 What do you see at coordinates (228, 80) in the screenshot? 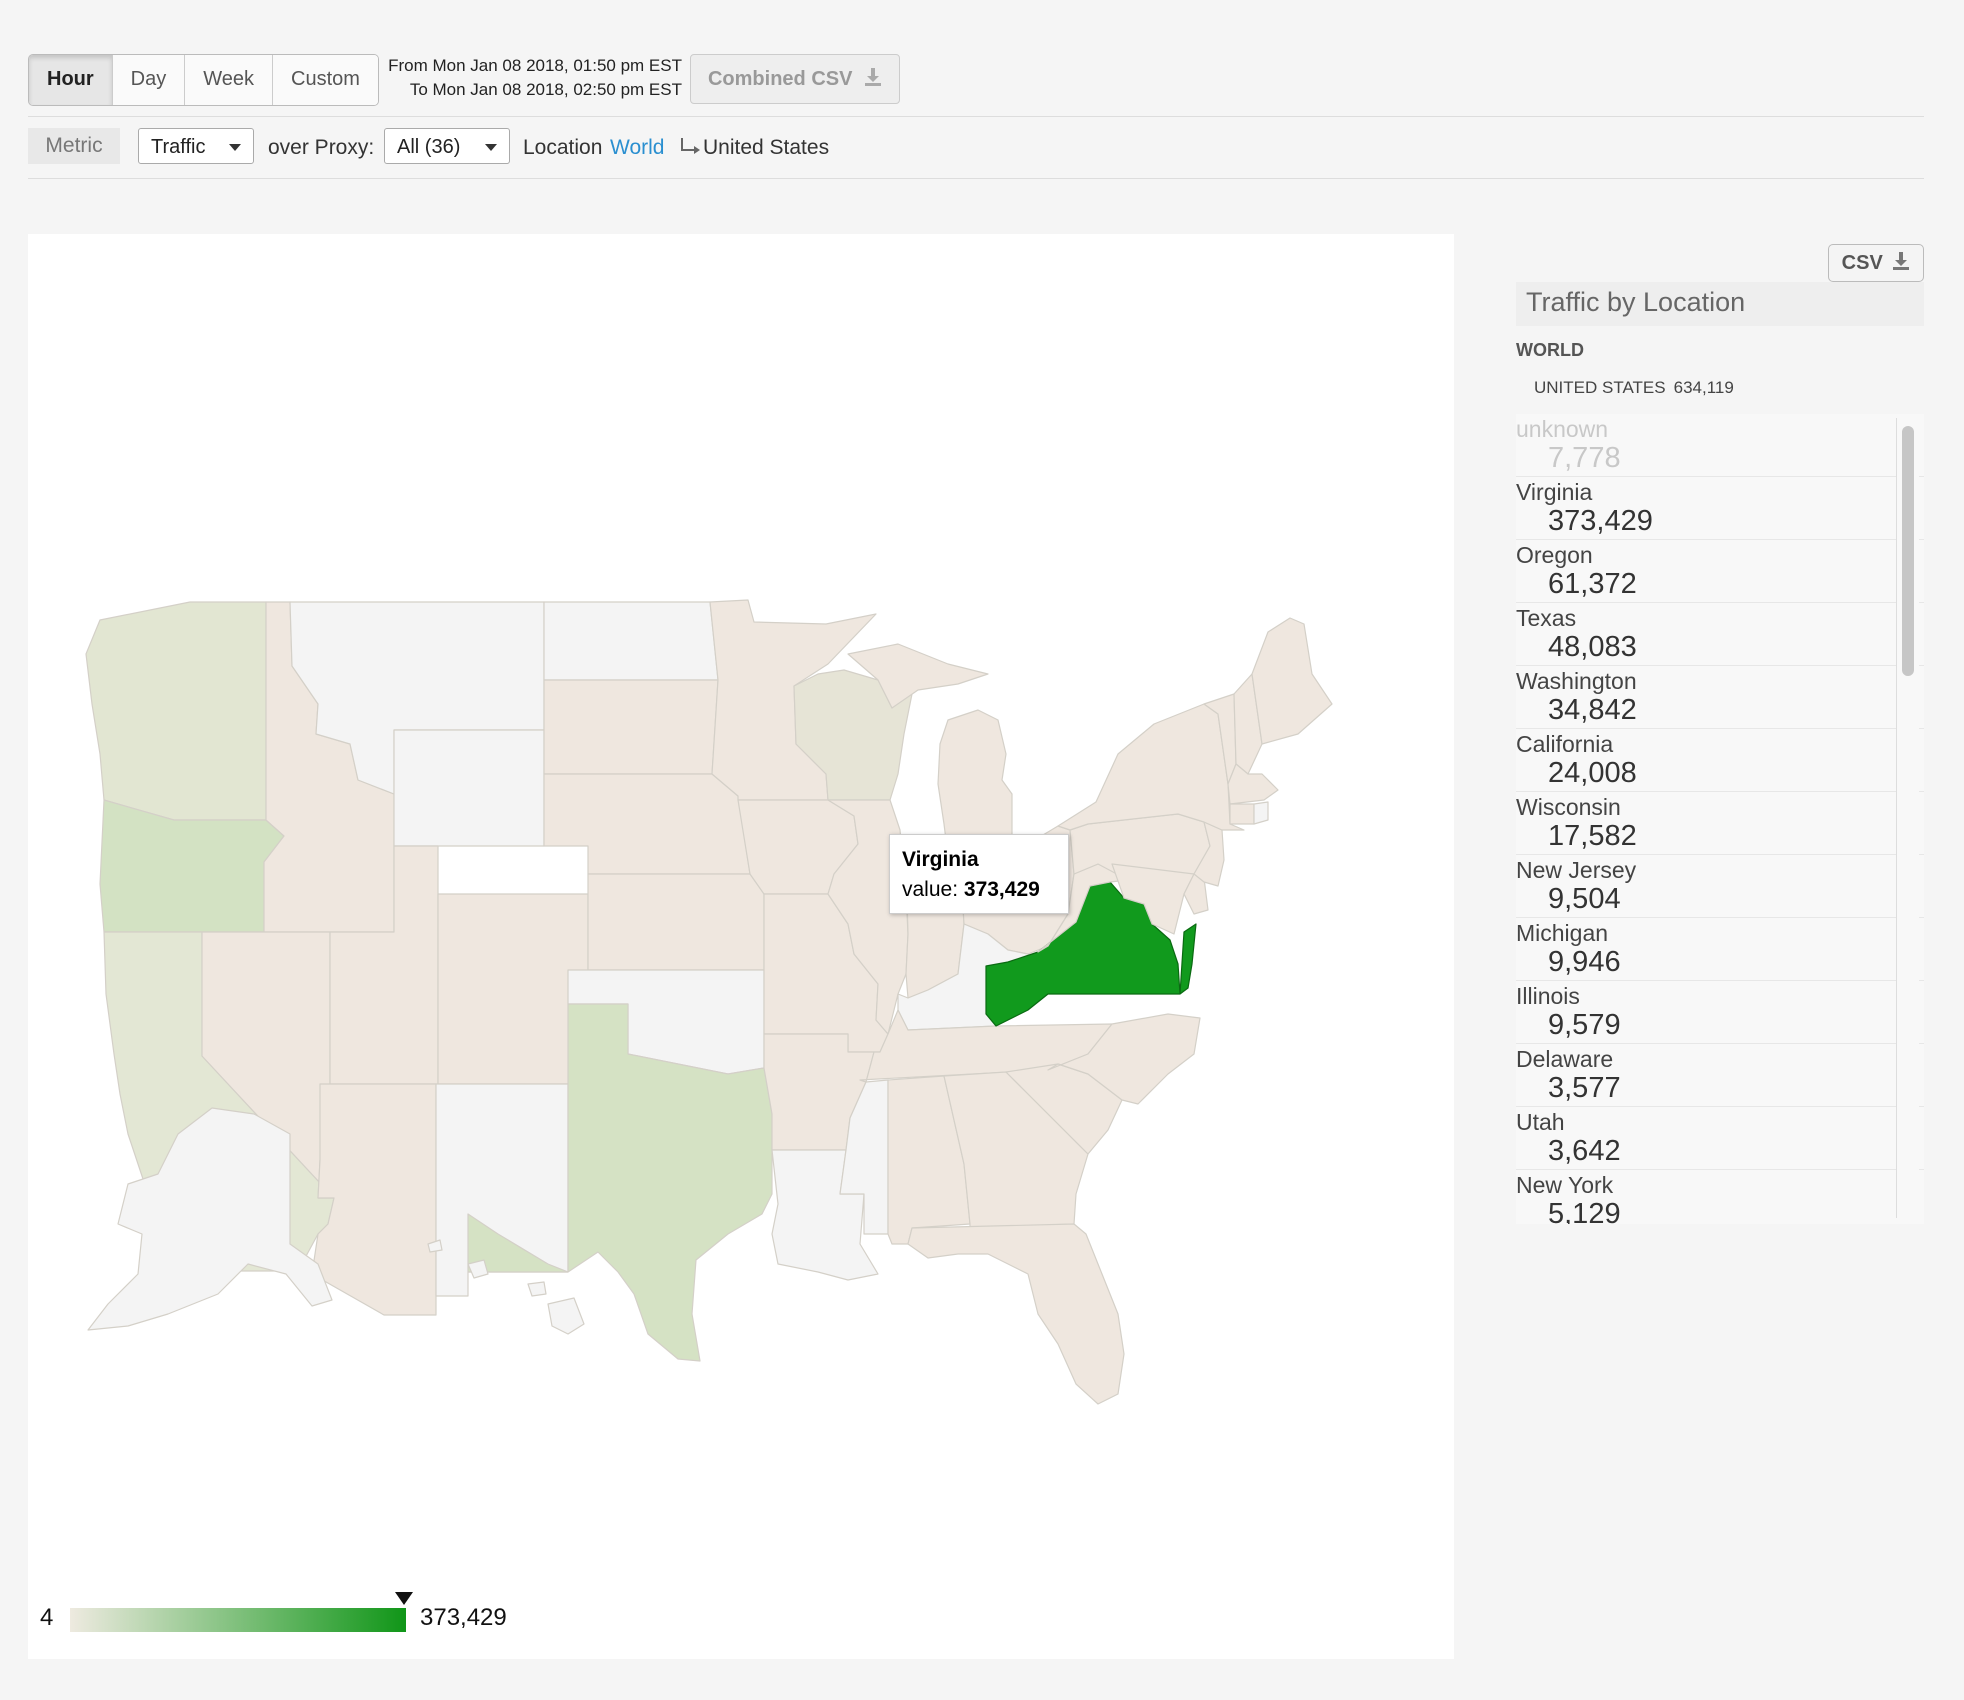
I see `week-button: Week` at bounding box center [228, 80].